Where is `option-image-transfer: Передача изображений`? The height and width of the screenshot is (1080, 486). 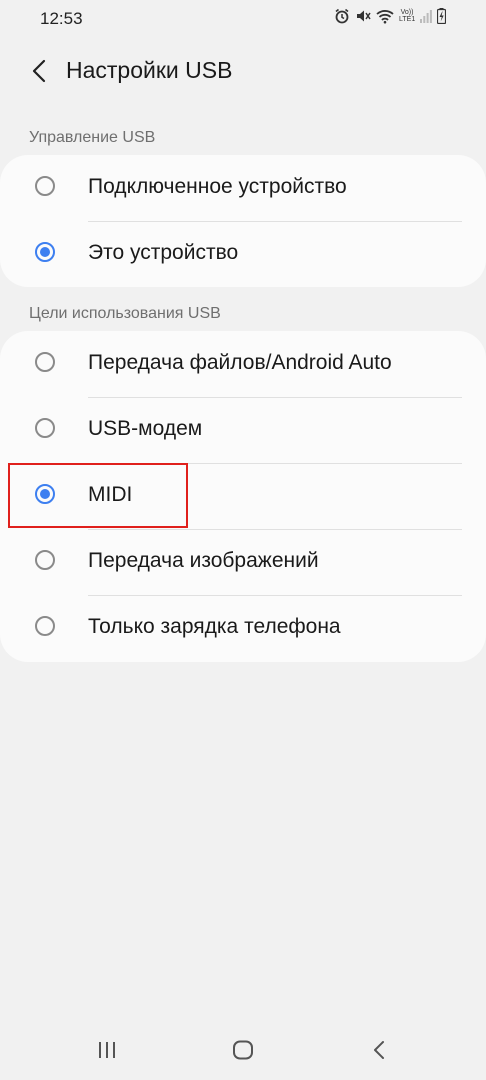
option-image-transfer: Передача изображений is located at coordinates (243, 562).